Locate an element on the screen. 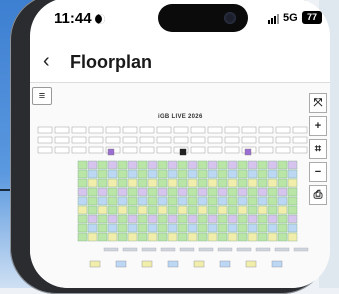 The image size is (339, 294). back-chevron-icon: ‹ is located at coordinates (46, 61).